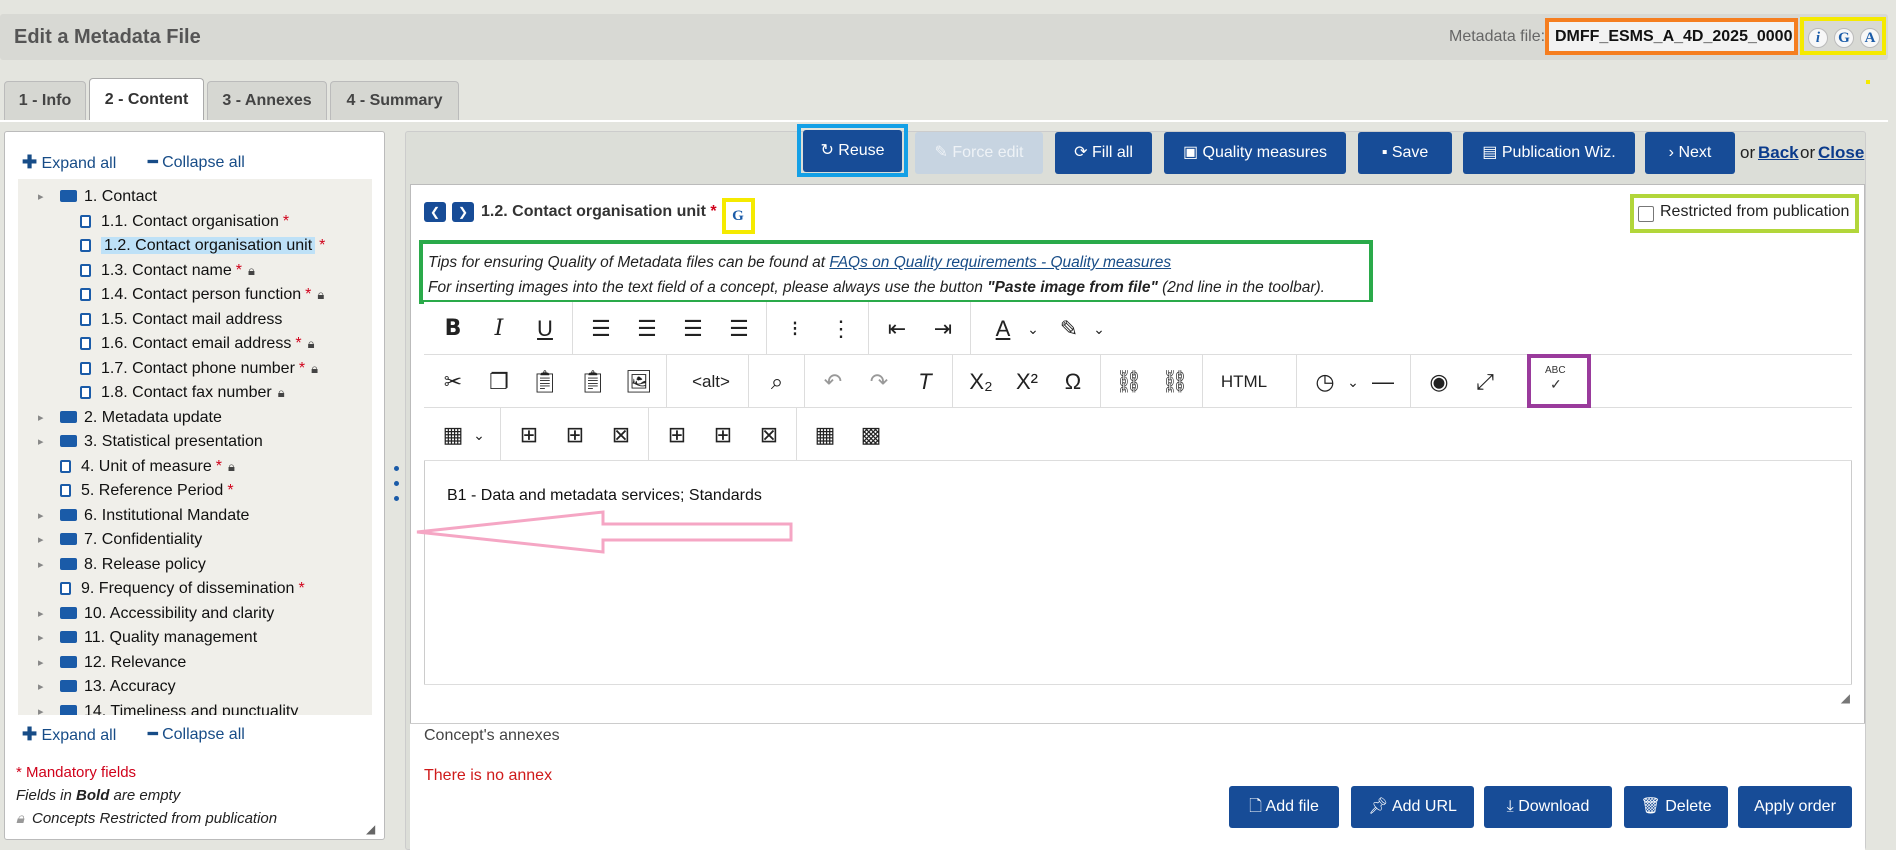 Image resolution: width=1896 pixels, height=850 pixels. I want to click on html-button: HTML, so click(1244, 382).